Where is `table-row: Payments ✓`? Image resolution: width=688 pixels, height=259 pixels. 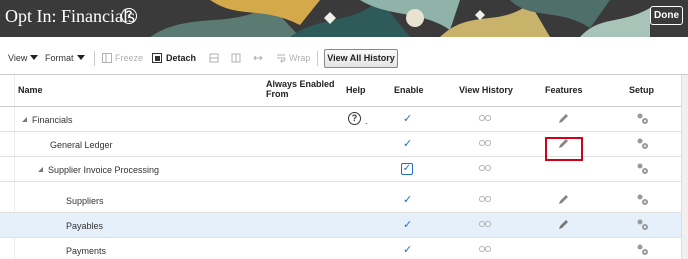 table-row: Payments ✓ is located at coordinates (344, 248).